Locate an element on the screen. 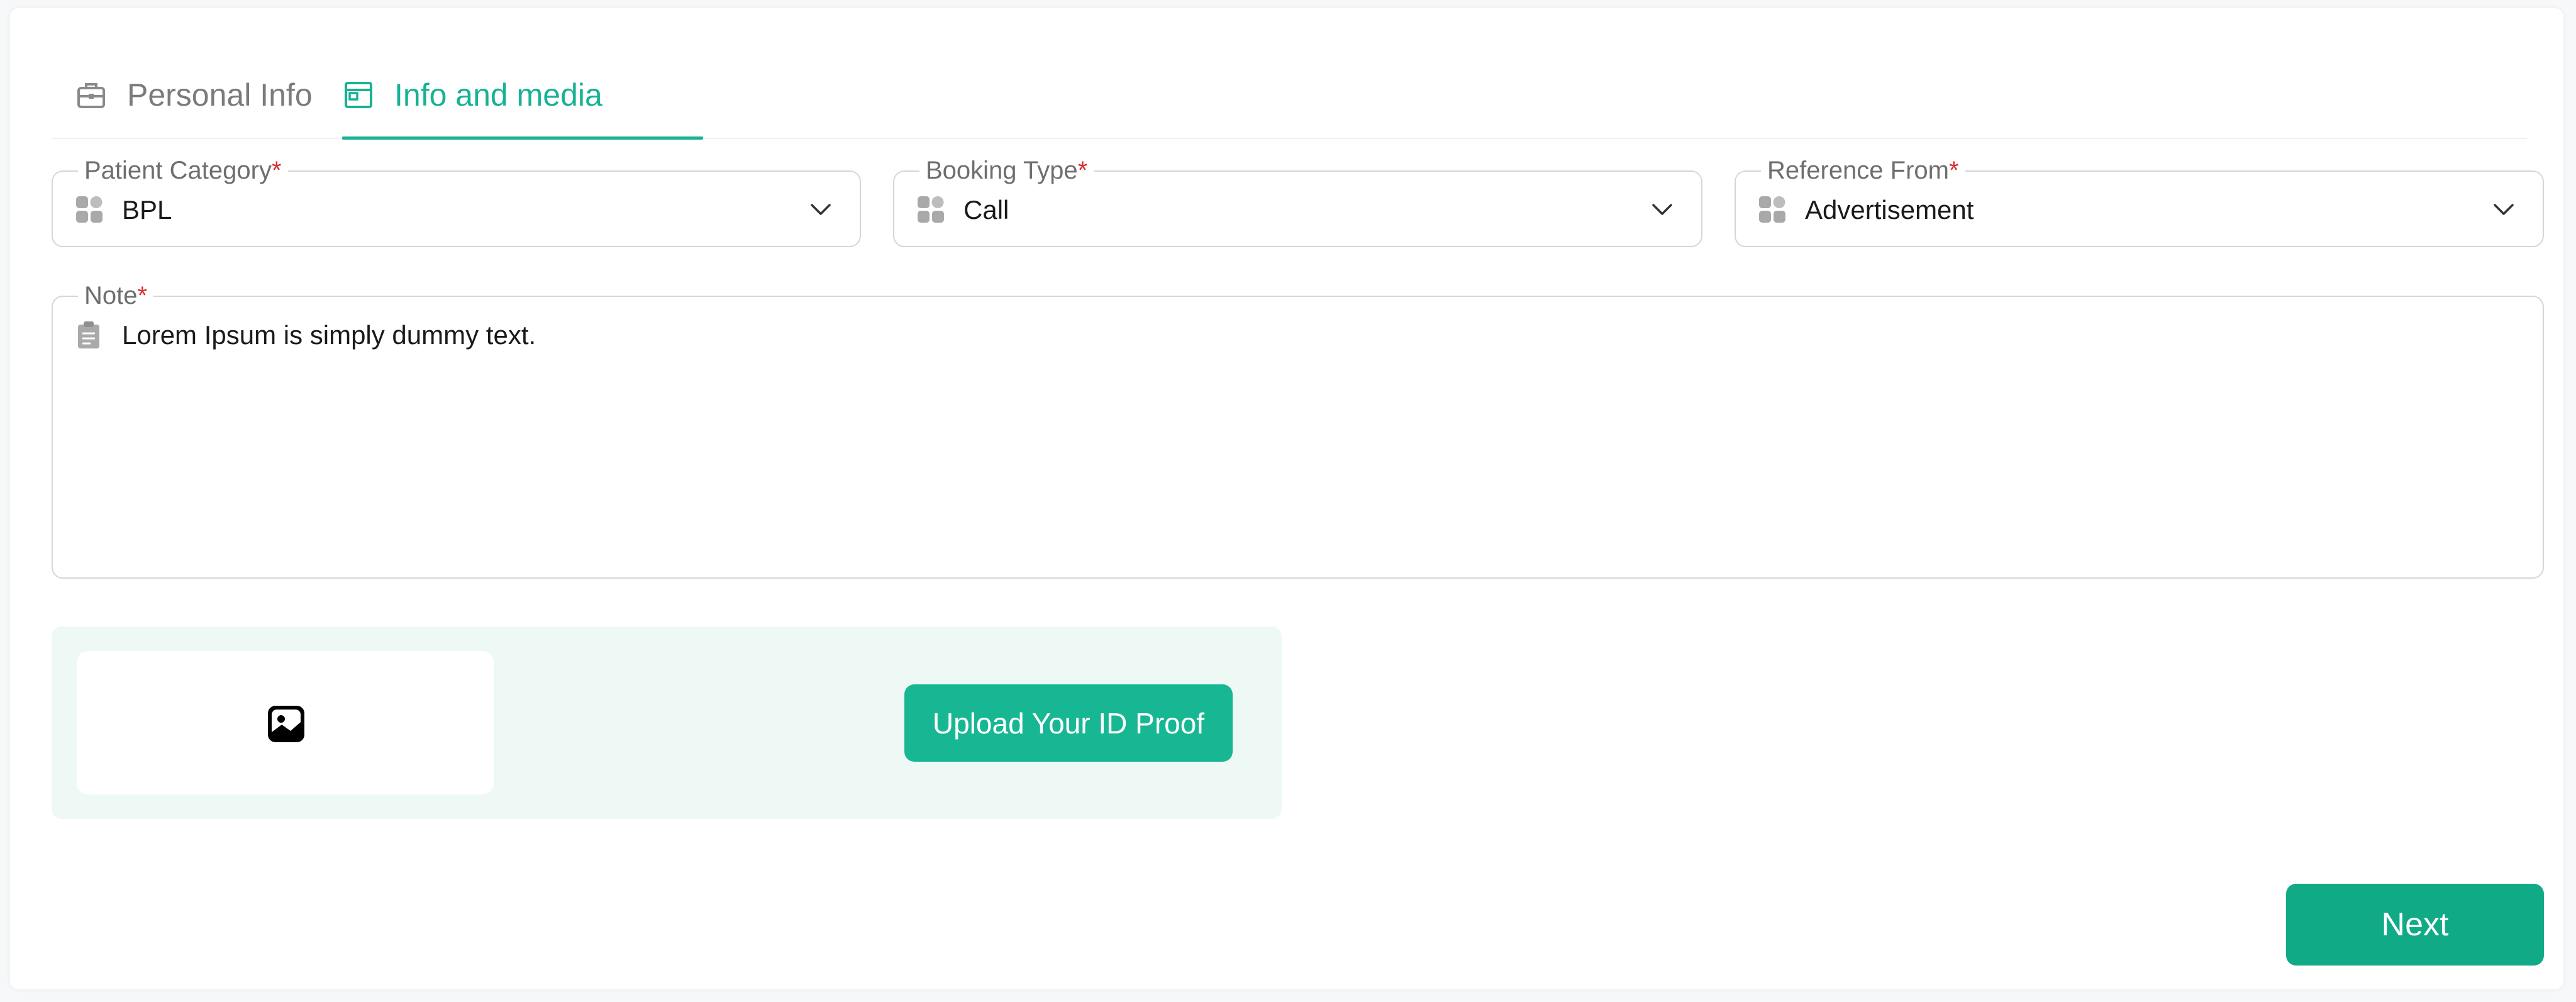 The image size is (2576, 1002). tab-label: Info and media is located at coordinates (498, 95).